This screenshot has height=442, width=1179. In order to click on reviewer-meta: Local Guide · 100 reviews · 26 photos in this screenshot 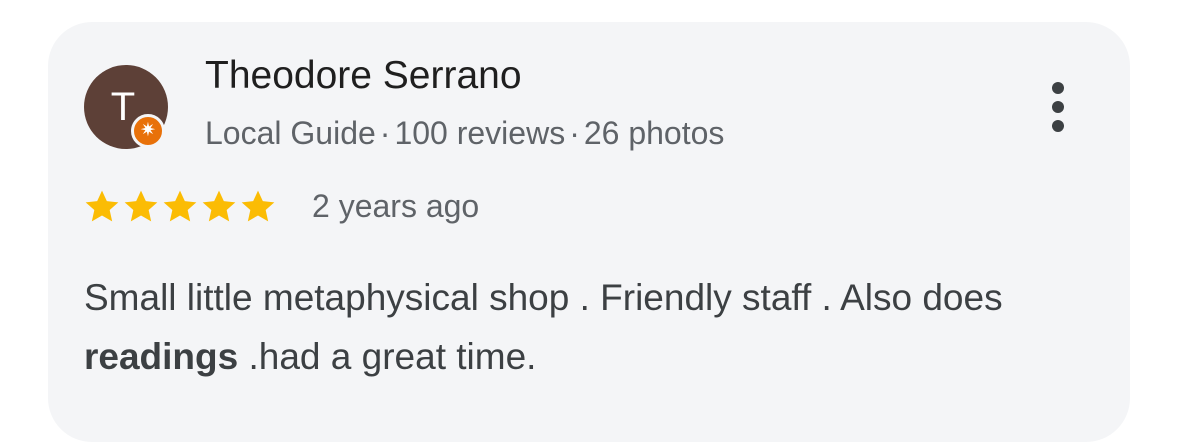, I will do `click(464, 133)`.